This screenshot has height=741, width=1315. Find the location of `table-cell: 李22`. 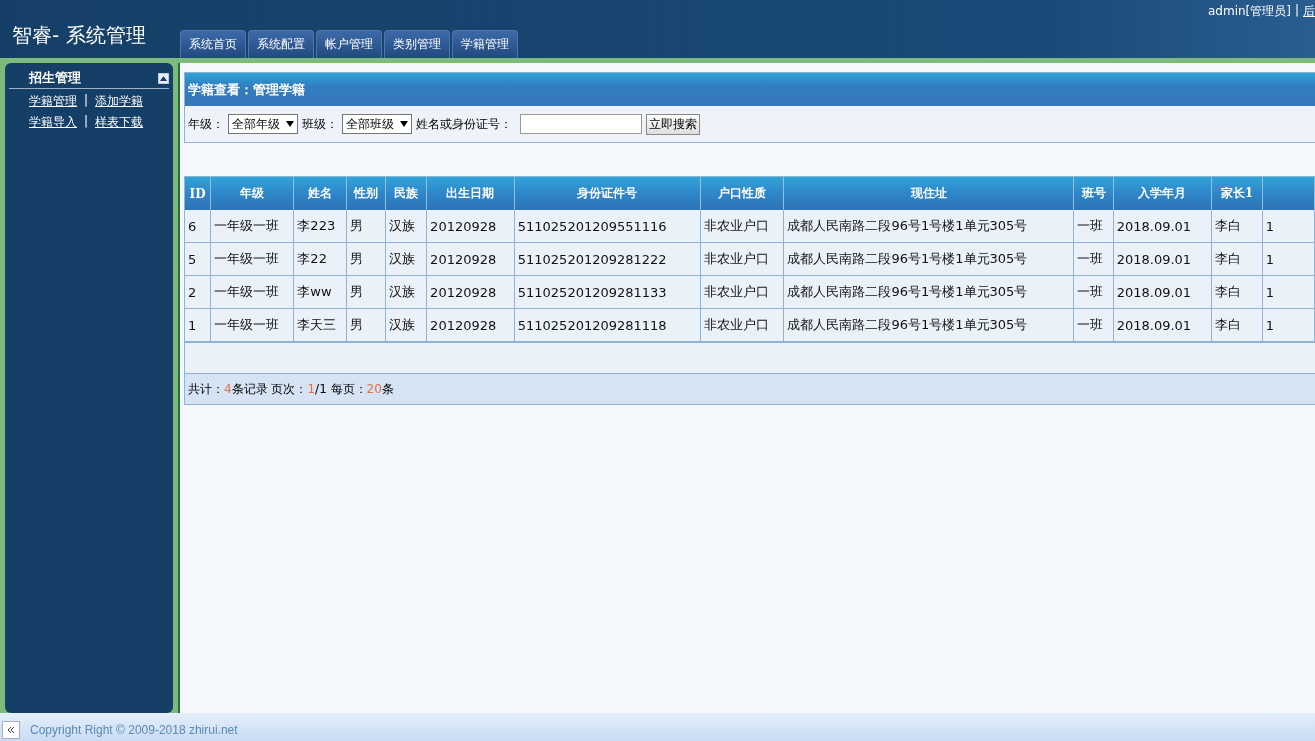

table-cell: 李22 is located at coordinates (320, 259).